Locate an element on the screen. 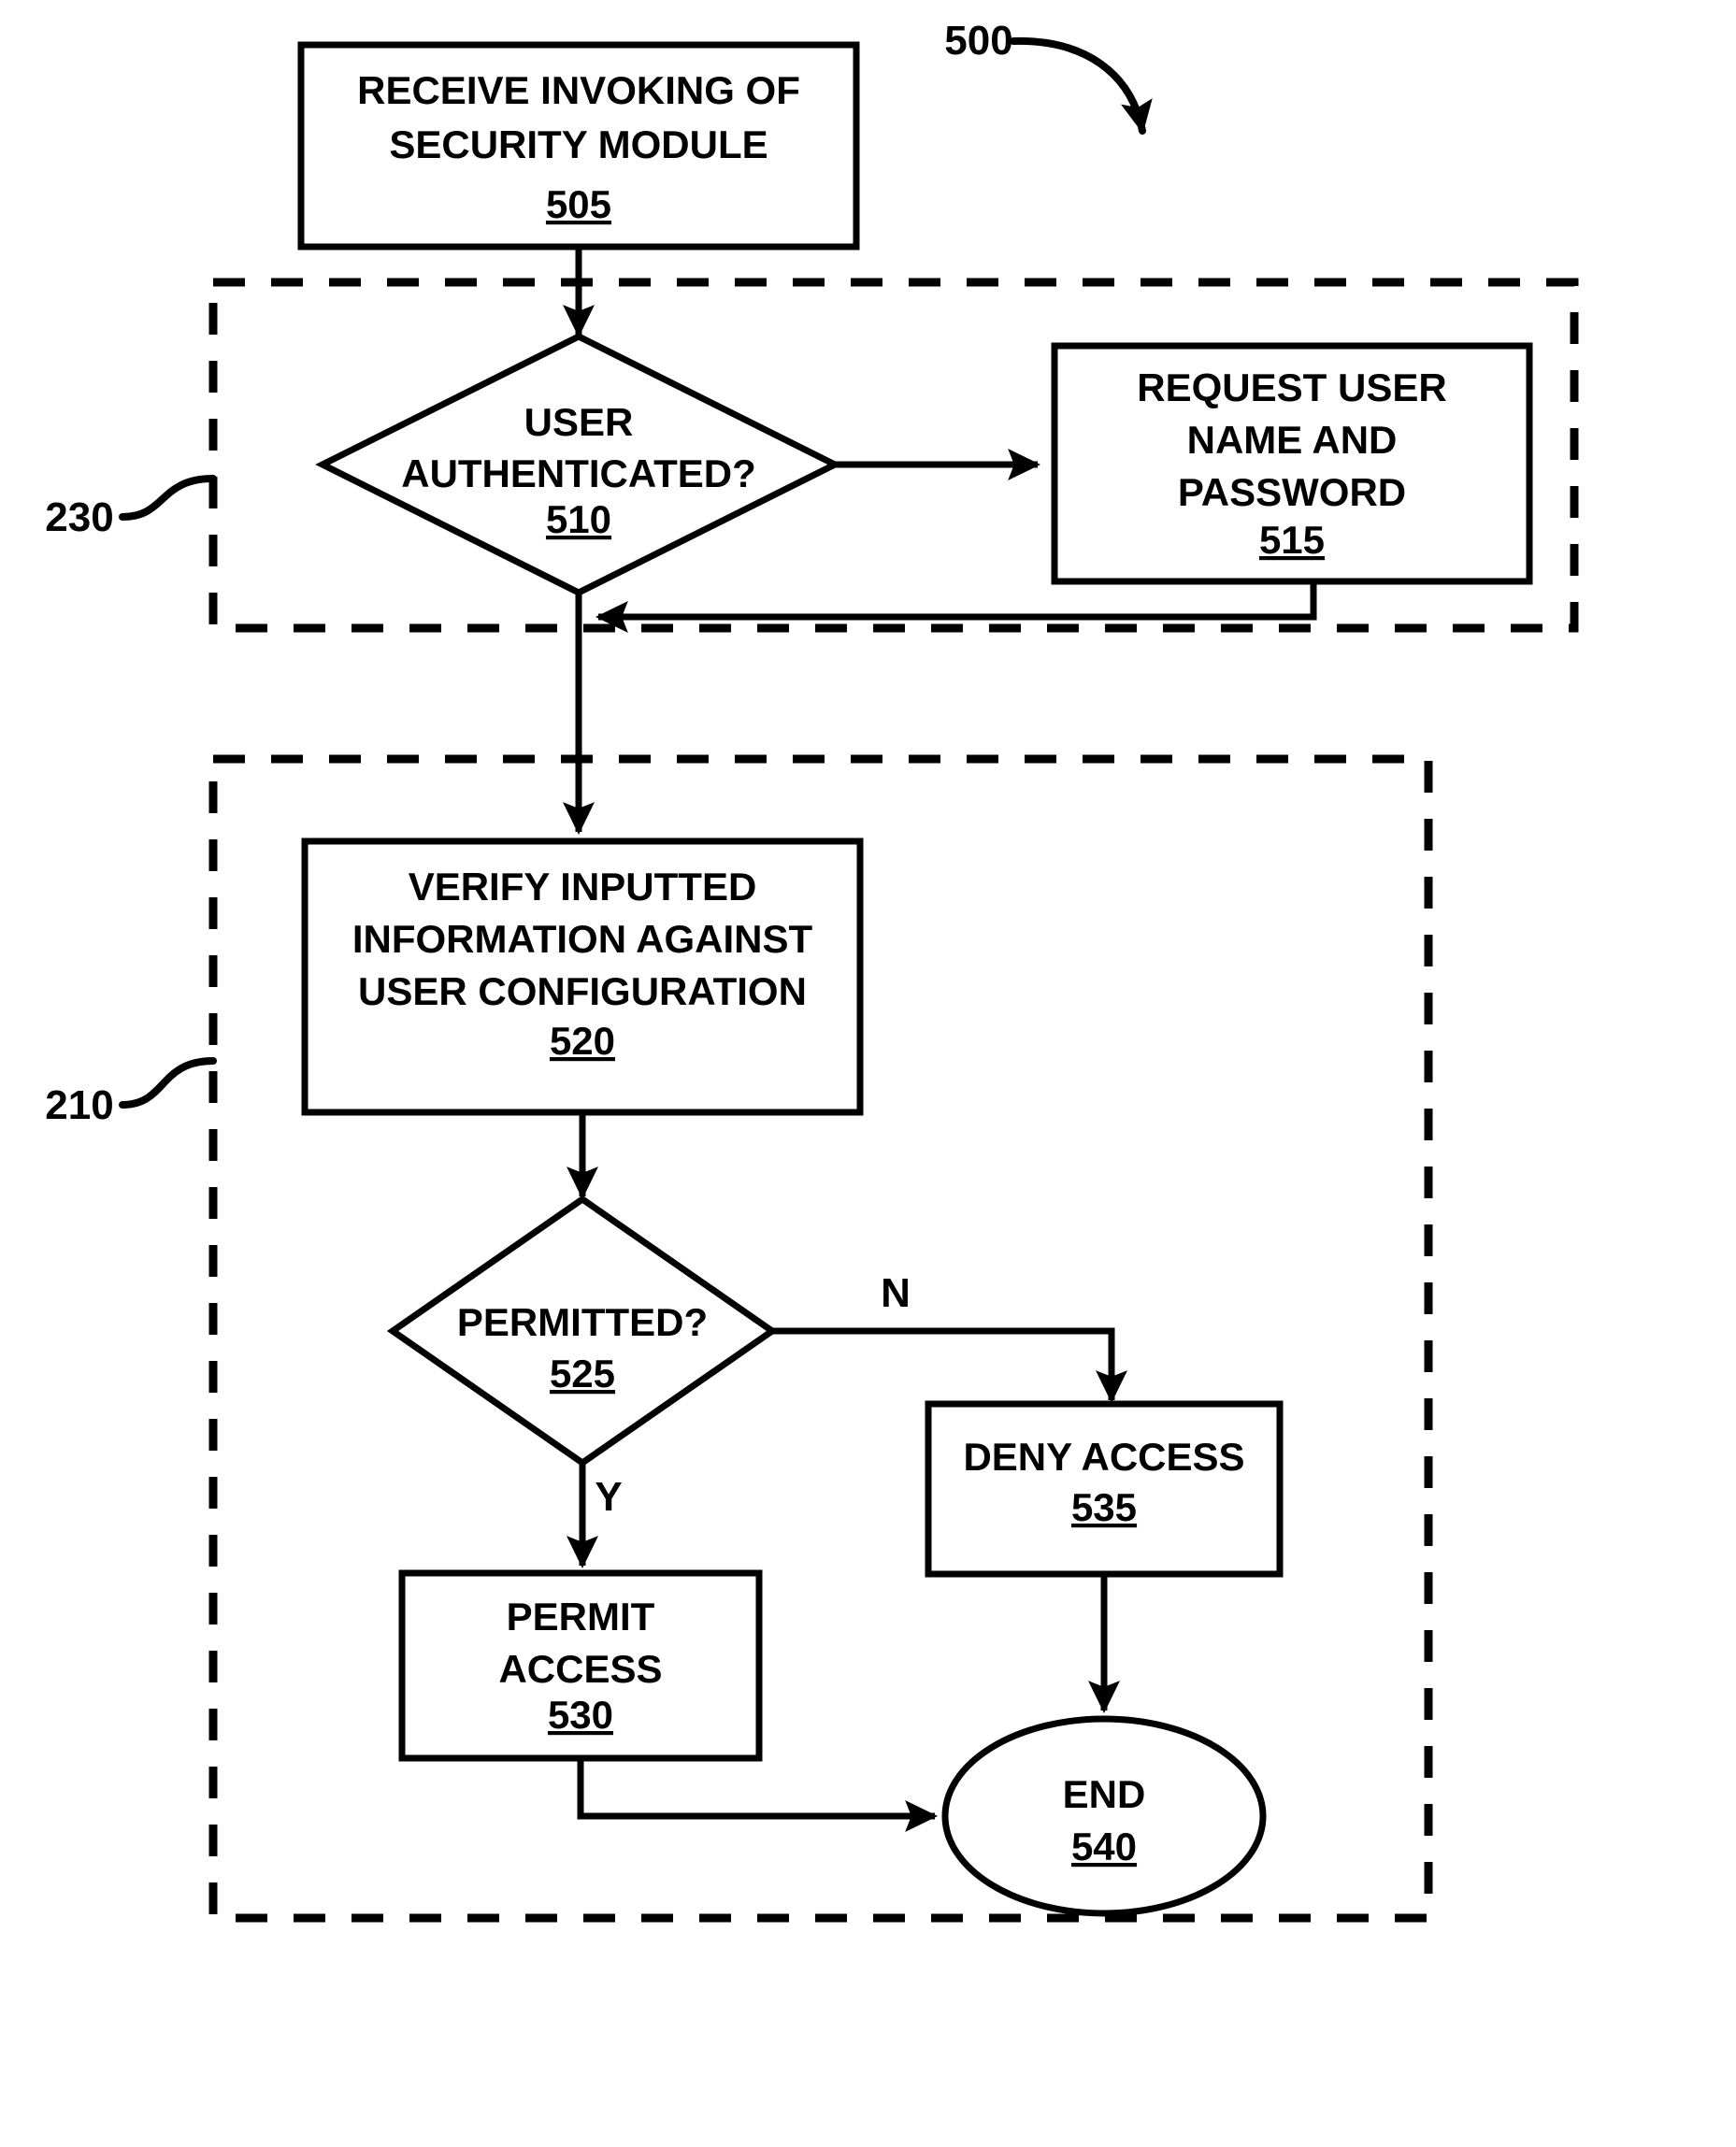 The width and height of the screenshot is (1736, 2147). group-230-leader is located at coordinates (168, 498).